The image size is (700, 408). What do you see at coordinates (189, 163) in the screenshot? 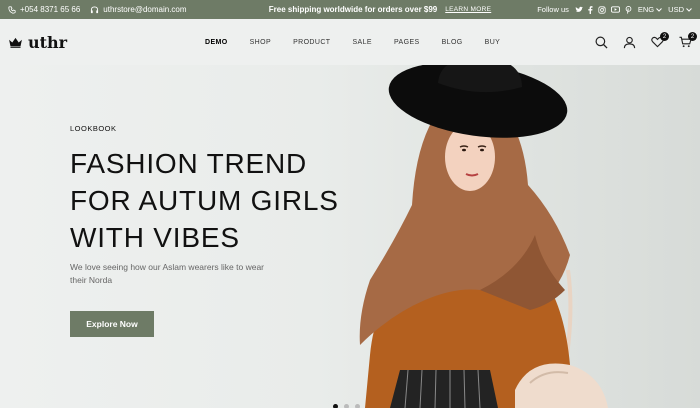
I see `headline-line-1: FASHION TREND` at bounding box center [189, 163].